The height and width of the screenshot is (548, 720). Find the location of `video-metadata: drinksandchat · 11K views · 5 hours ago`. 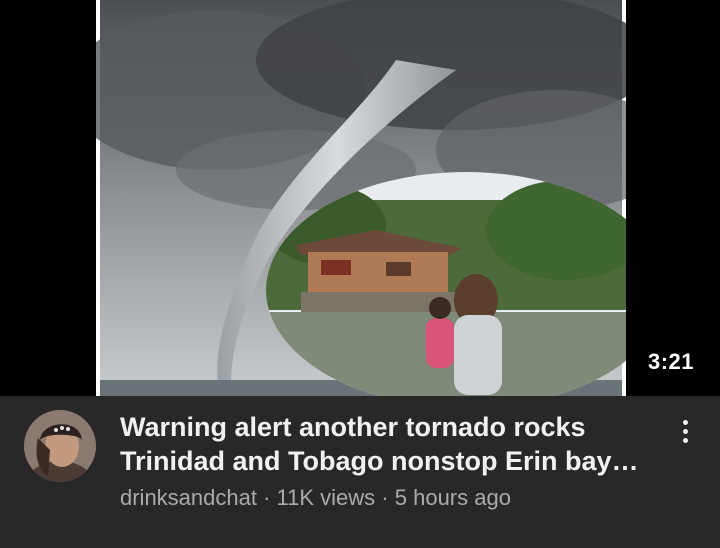

video-metadata: drinksandchat · 11K views · 5 hours ago is located at coordinates (400, 498).